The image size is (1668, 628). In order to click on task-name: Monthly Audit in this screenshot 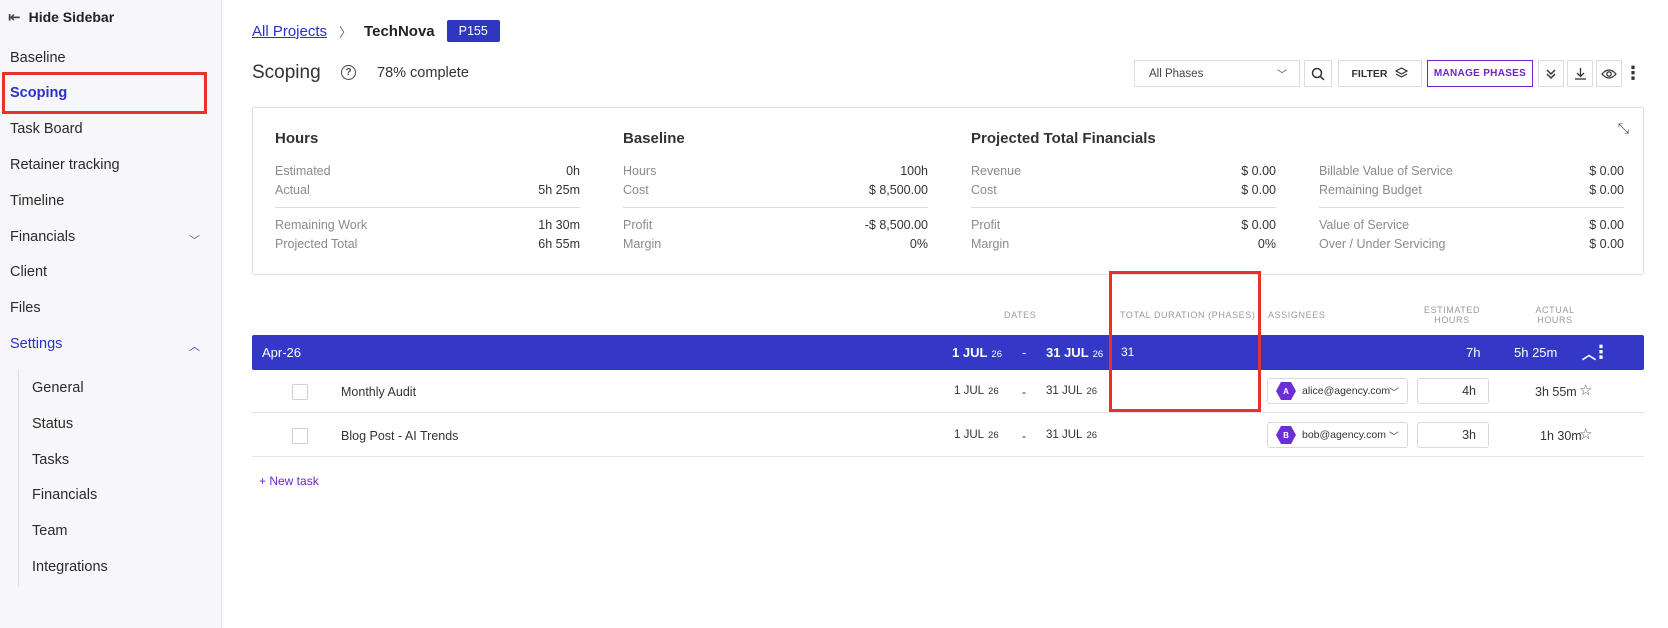, I will do `click(378, 392)`.